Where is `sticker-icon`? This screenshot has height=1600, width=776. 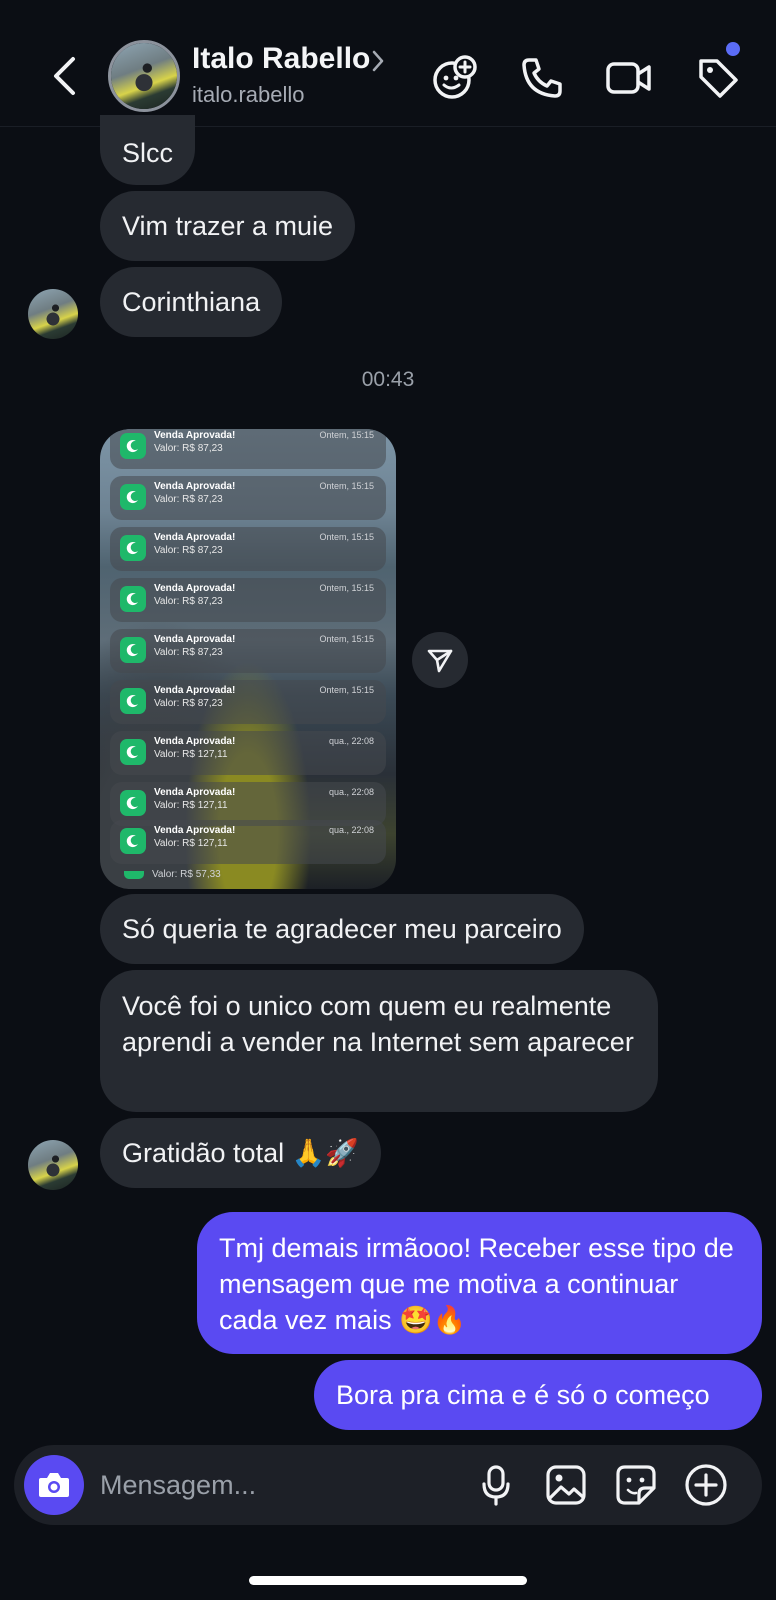
sticker-icon is located at coordinates (636, 1485).